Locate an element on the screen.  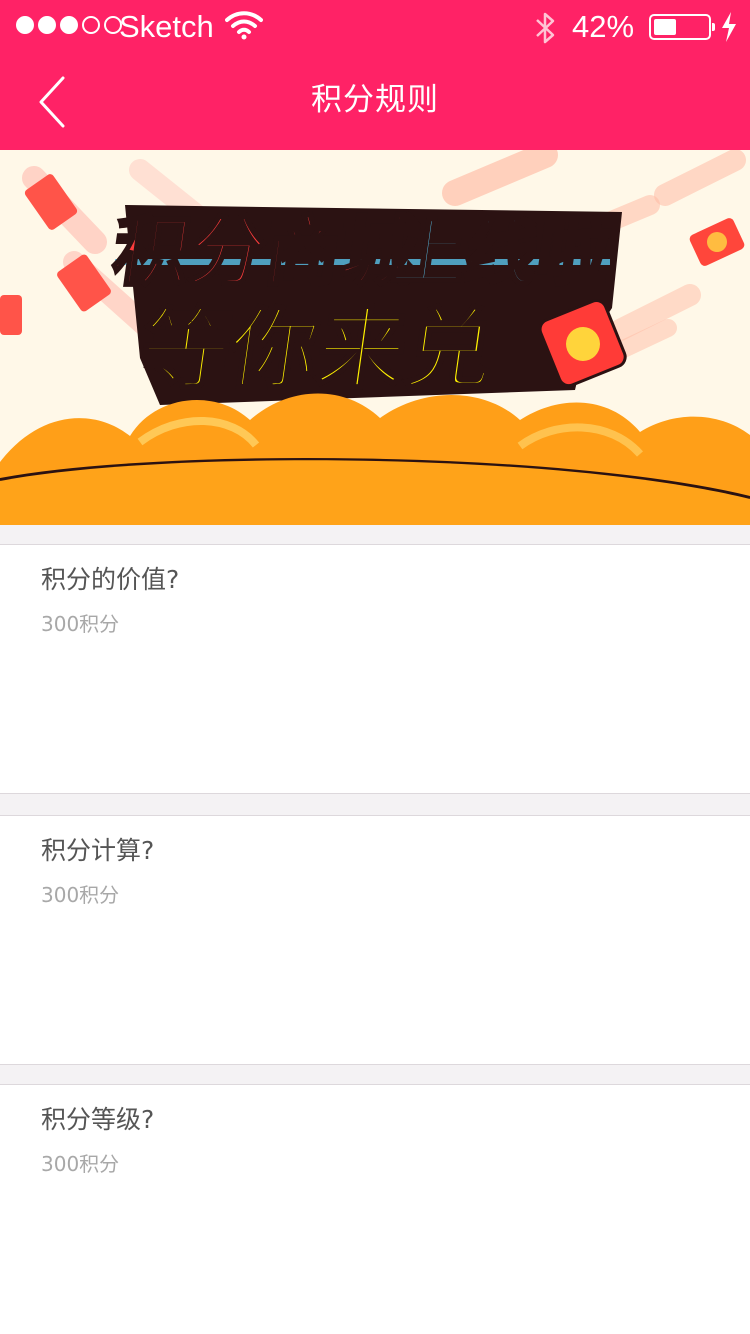
banner-subtitle-text: 等你来兑 is located at coordinates (318, 349).